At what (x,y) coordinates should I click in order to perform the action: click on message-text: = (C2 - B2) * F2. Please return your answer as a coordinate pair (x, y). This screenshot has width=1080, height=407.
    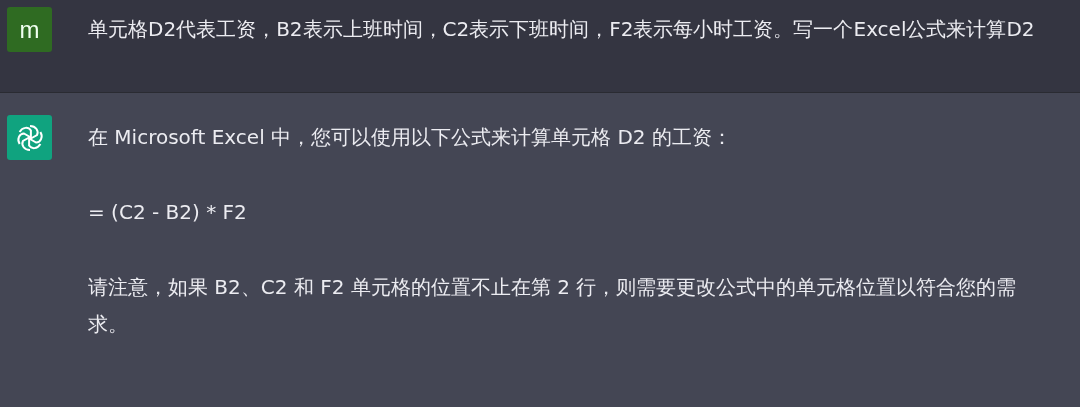
    Looking at the image, I should click on (168, 212).